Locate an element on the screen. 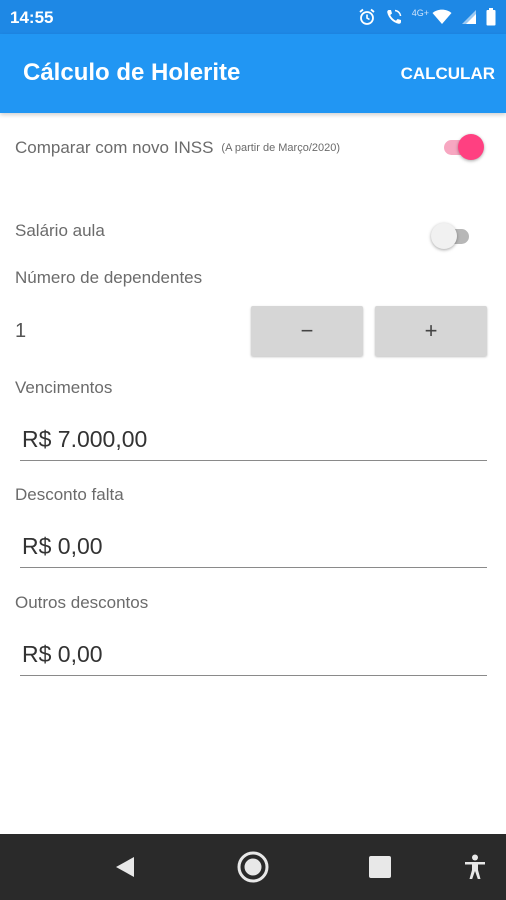 This screenshot has width=506, height=900. calculate-button: CALCULAR is located at coordinates (448, 74).